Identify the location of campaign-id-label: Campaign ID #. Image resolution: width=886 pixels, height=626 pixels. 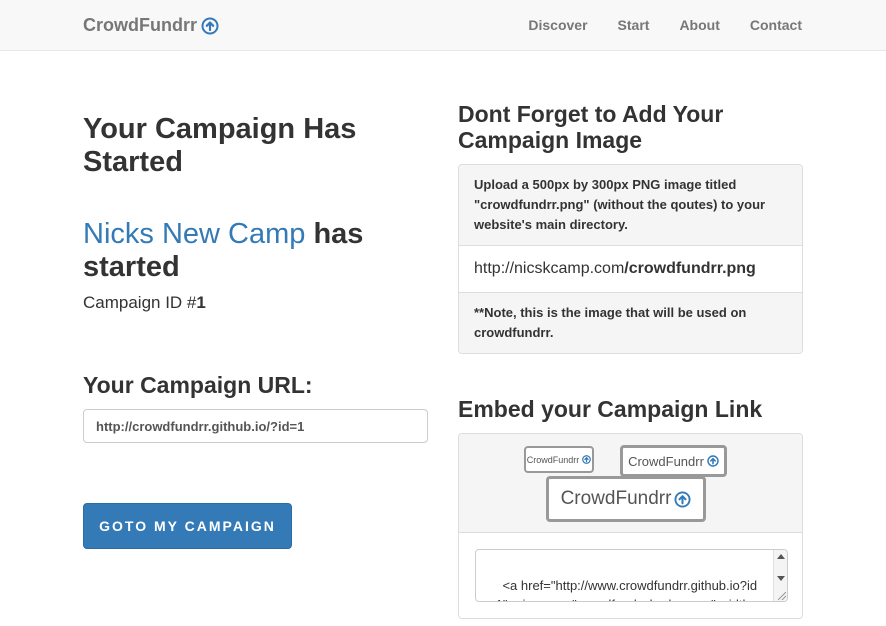
(140, 302).